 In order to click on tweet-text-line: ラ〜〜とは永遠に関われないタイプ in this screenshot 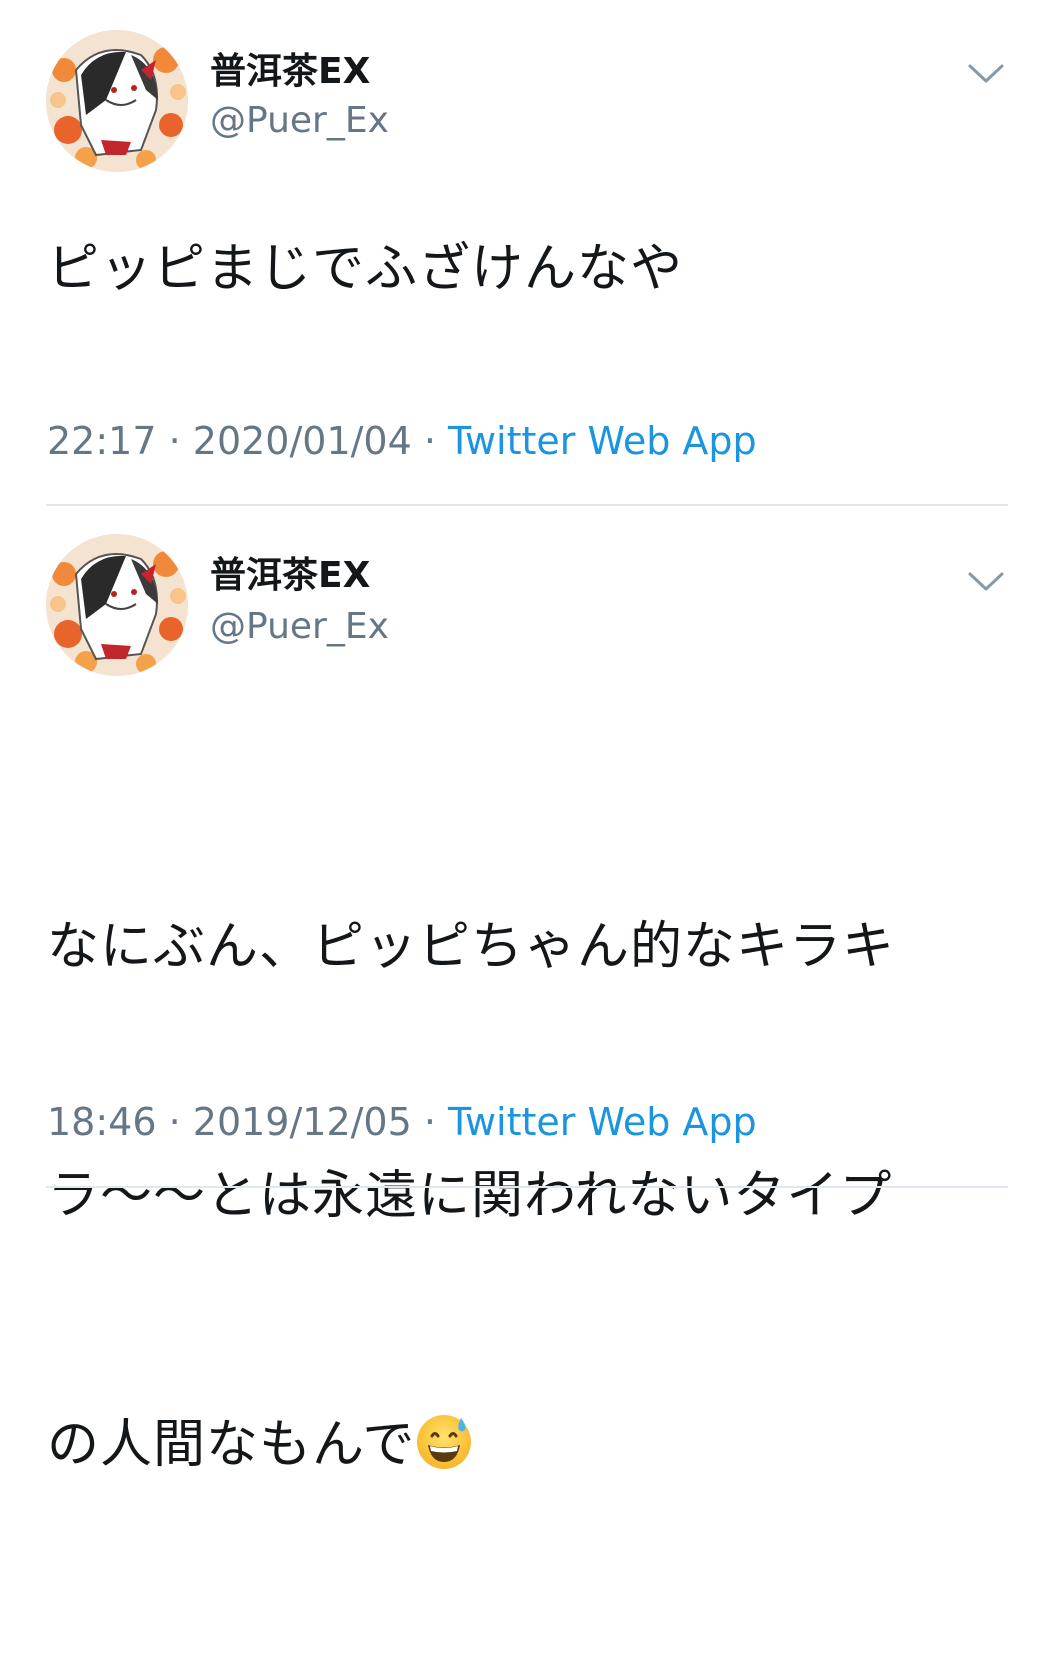, I will do `click(470, 1196)`.